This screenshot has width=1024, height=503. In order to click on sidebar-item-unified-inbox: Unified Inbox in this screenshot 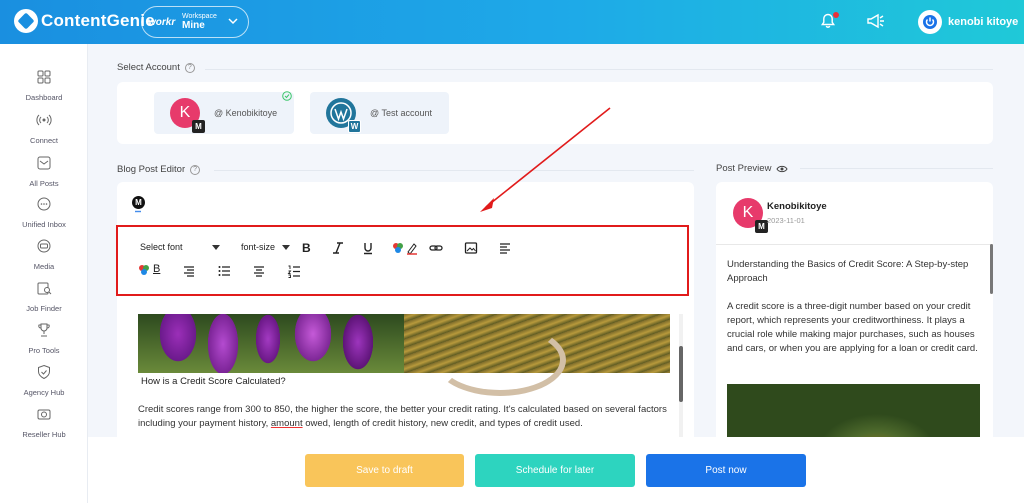, I will do `click(44, 214)`.